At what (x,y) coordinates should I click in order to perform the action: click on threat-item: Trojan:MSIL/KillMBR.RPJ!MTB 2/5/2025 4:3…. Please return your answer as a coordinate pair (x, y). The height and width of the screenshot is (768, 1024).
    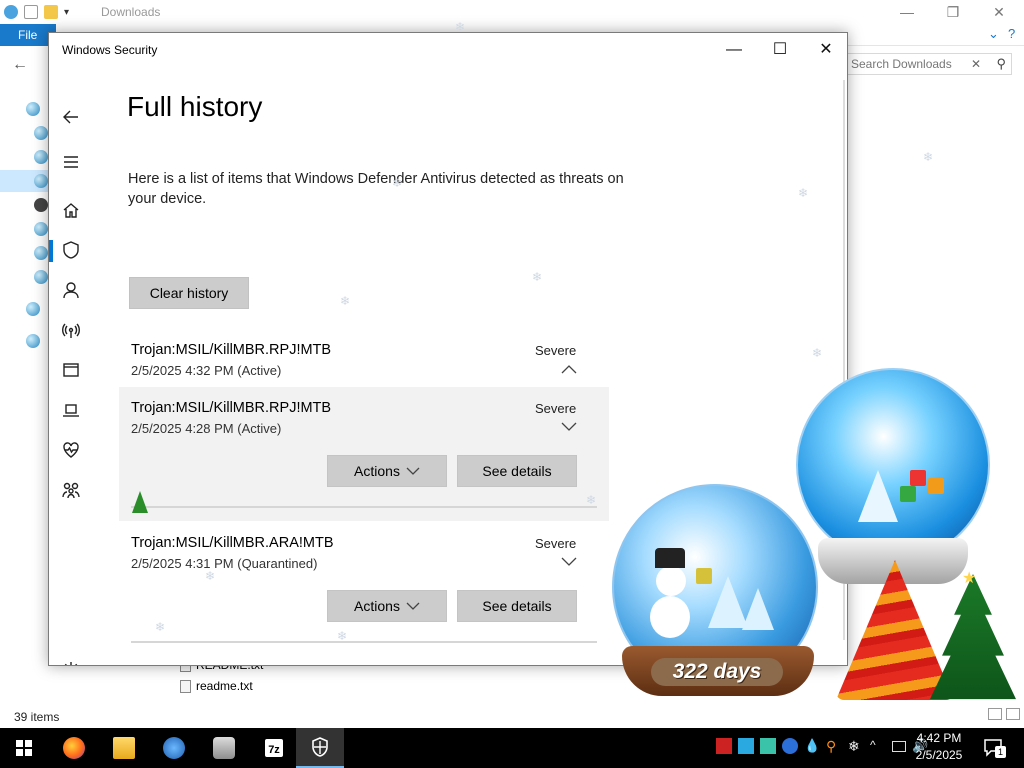
    Looking at the image, I should click on (367, 363).